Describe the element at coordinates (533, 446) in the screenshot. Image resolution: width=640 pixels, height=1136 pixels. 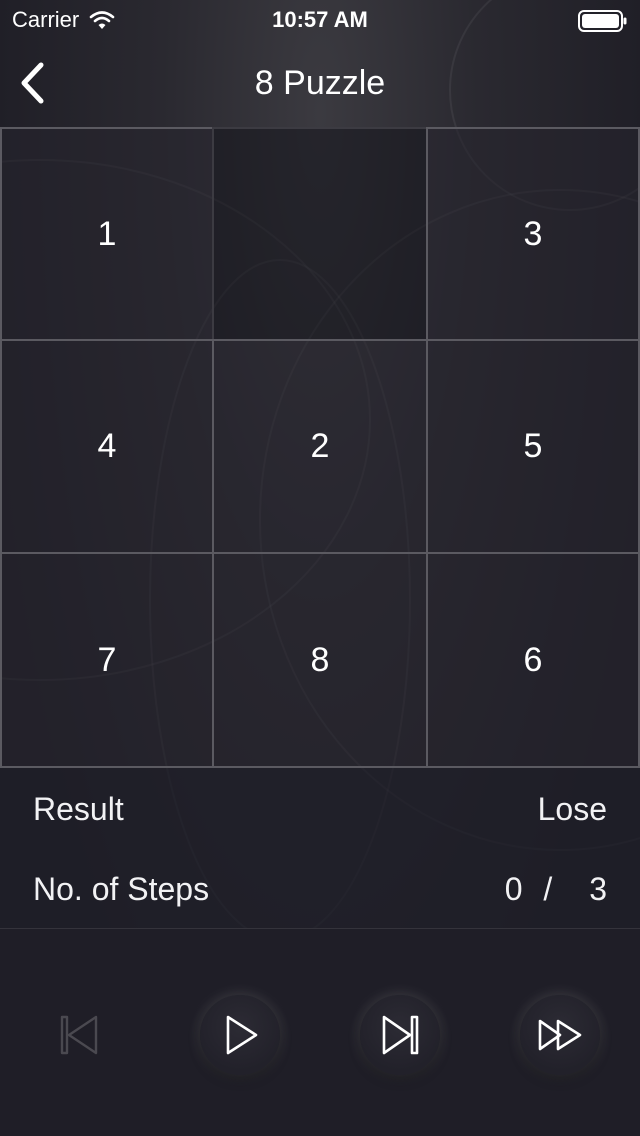
I see `tile-5: 5` at that location.